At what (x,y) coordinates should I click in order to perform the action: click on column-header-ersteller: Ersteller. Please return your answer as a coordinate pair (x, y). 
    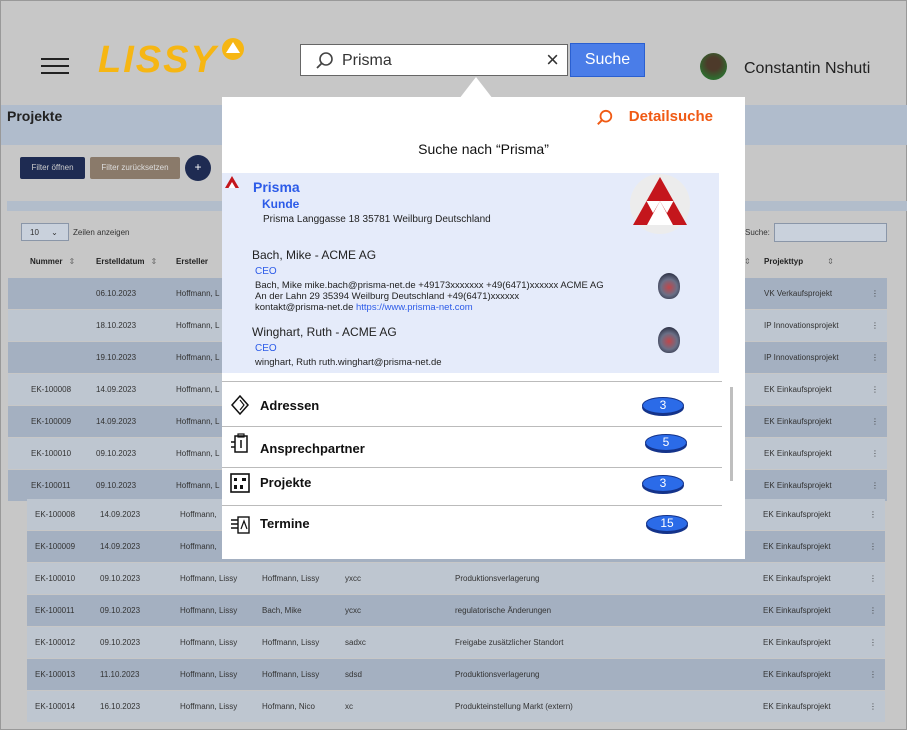
    Looking at the image, I should click on (192, 261).